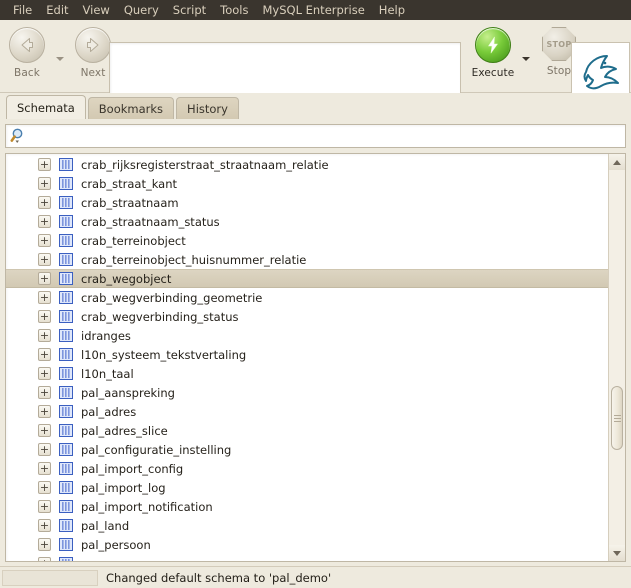 This screenshot has width=631, height=588. I want to click on menu-item-mysql-enterprise: MySQL Enterprise, so click(313, 10).